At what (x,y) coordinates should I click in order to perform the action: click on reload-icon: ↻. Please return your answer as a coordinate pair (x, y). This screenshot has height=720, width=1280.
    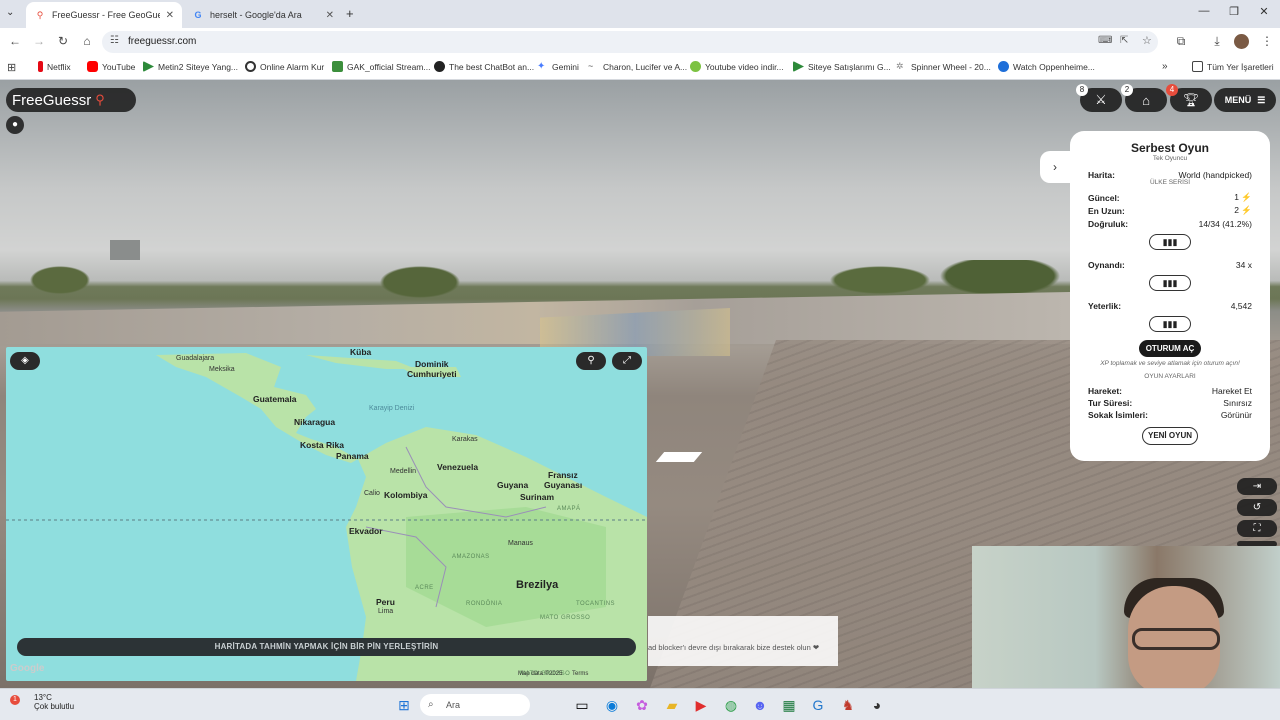
    Looking at the image, I should click on (63, 41).